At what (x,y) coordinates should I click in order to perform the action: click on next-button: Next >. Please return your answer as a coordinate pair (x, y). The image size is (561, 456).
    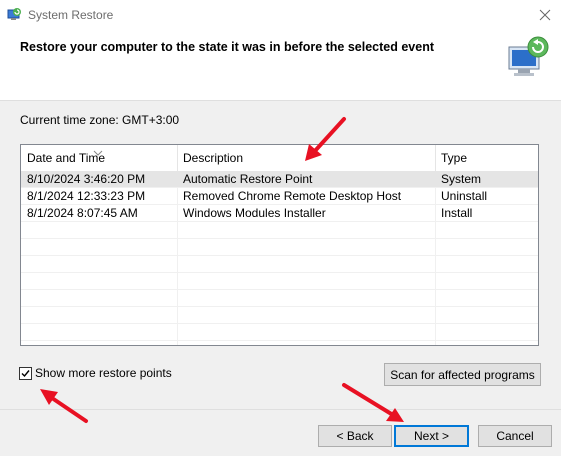
    Looking at the image, I should click on (431, 436).